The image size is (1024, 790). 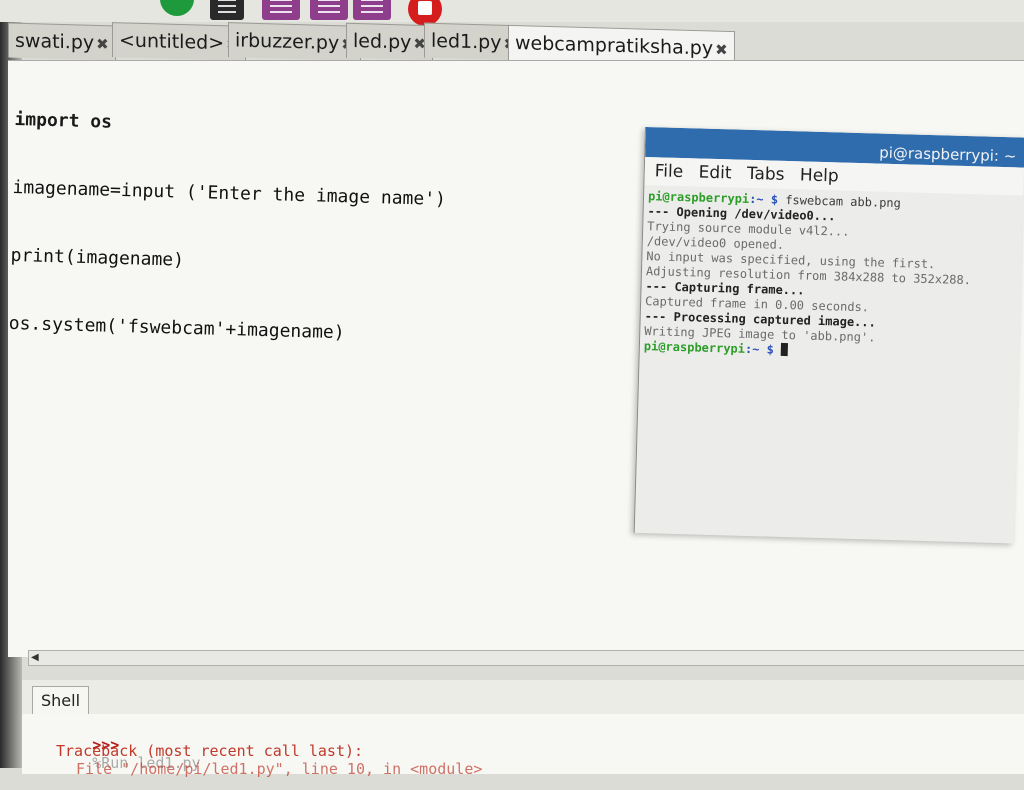 I want to click on tab-irbuzzer: irbuzzer.py✖, so click(x=294, y=41).